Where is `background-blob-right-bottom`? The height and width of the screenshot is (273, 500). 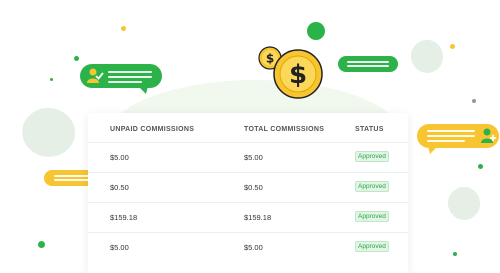
background-blob-right-bottom is located at coordinates (464, 203).